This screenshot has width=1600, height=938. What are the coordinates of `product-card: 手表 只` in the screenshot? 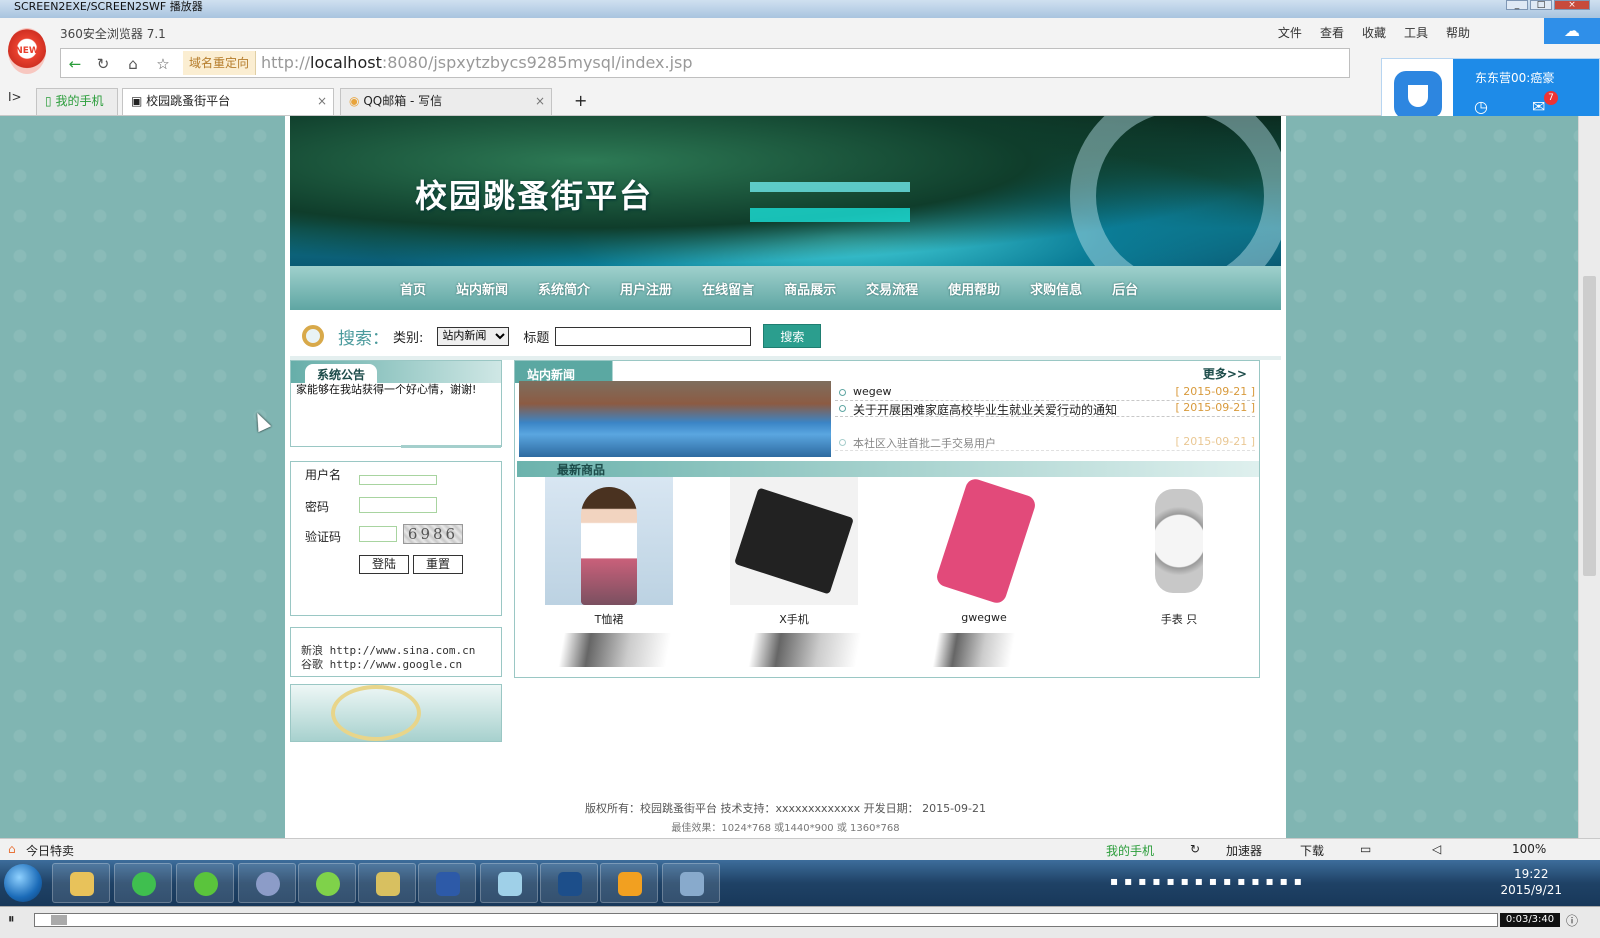 It's located at (1179, 552).